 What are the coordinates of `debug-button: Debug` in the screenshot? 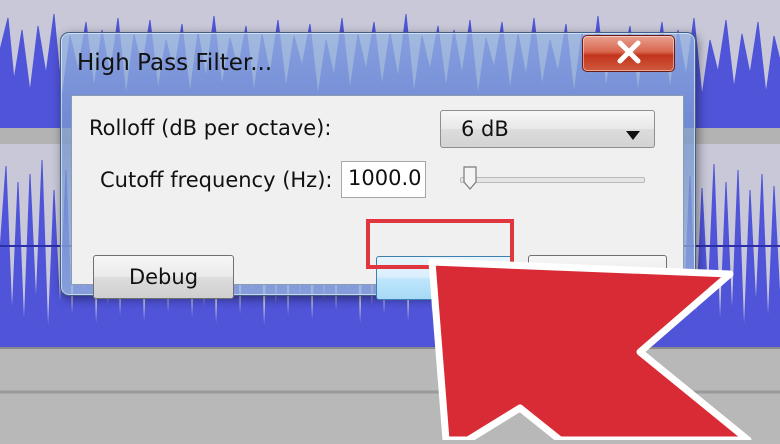 It's located at (163, 277).